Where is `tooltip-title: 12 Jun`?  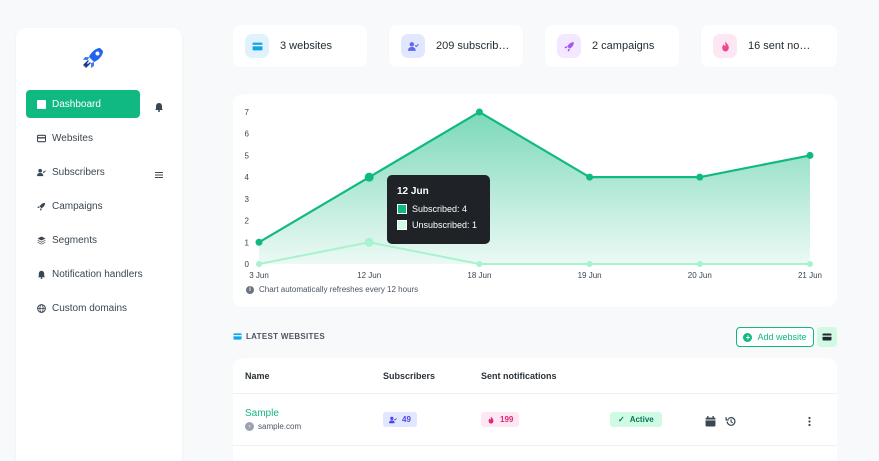 tooltip-title: 12 Jun is located at coordinates (413, 191).